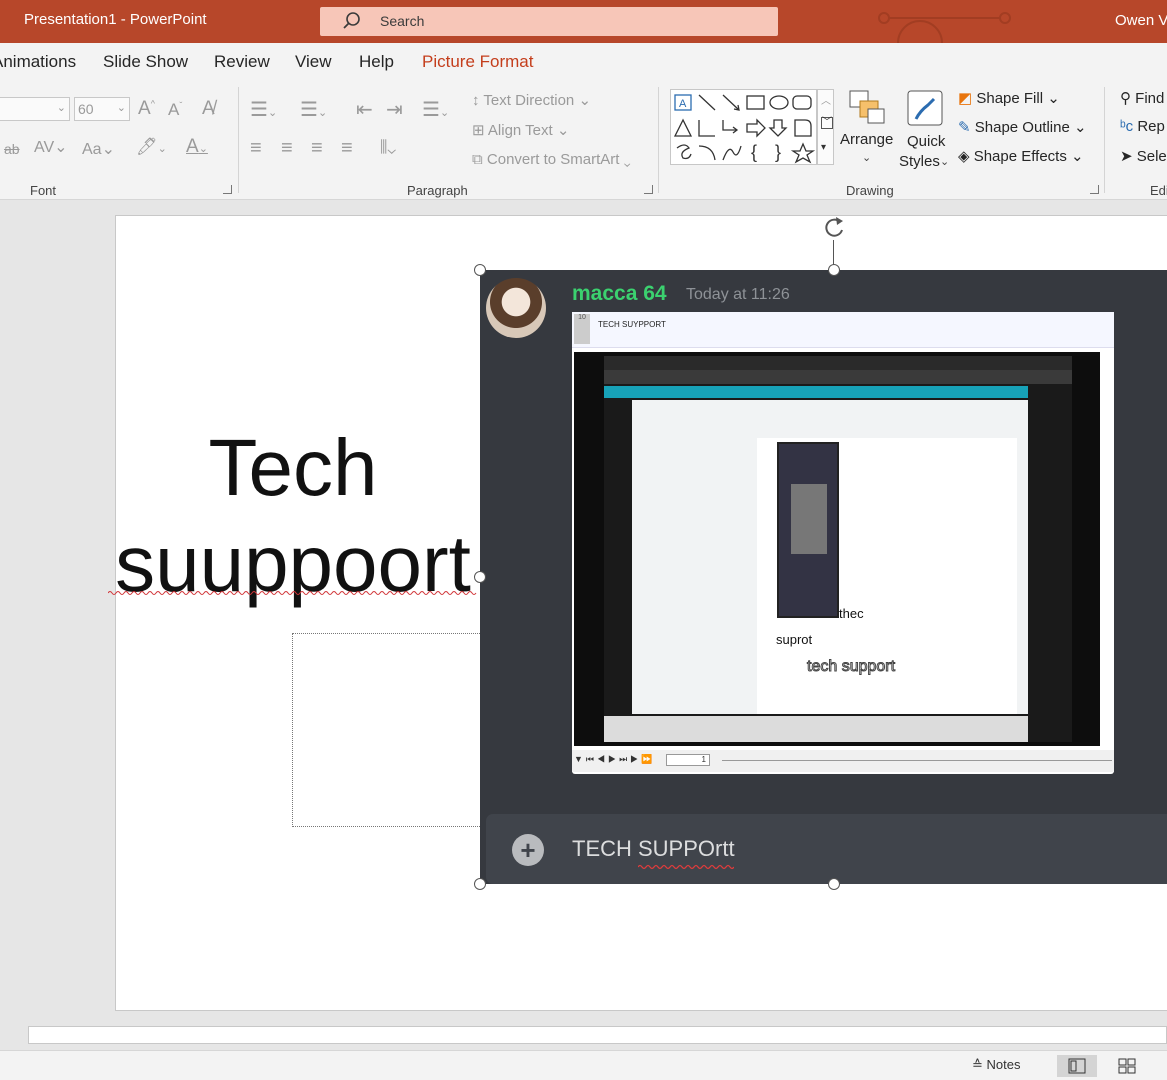  What do you see at coordinates (115, 19) in the screenshot?
I see `window-title: Presentation1 - PowerPoint` at bounding box center [115, 19].